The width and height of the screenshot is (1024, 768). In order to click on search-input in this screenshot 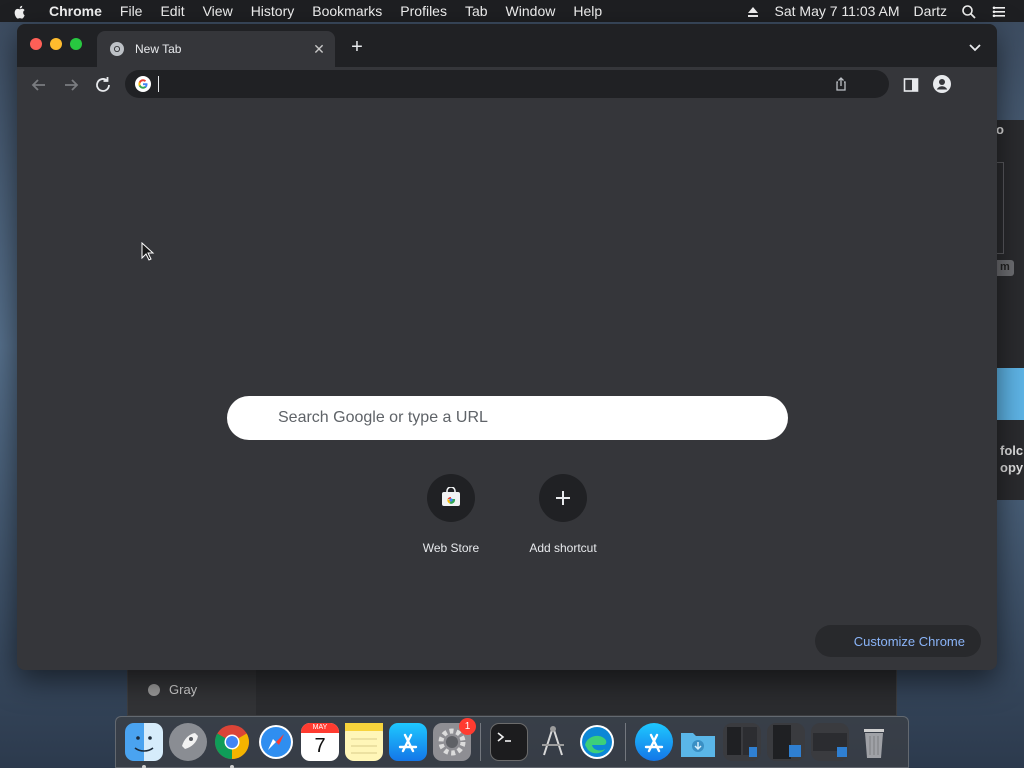, I will do `click(518, 418)`.